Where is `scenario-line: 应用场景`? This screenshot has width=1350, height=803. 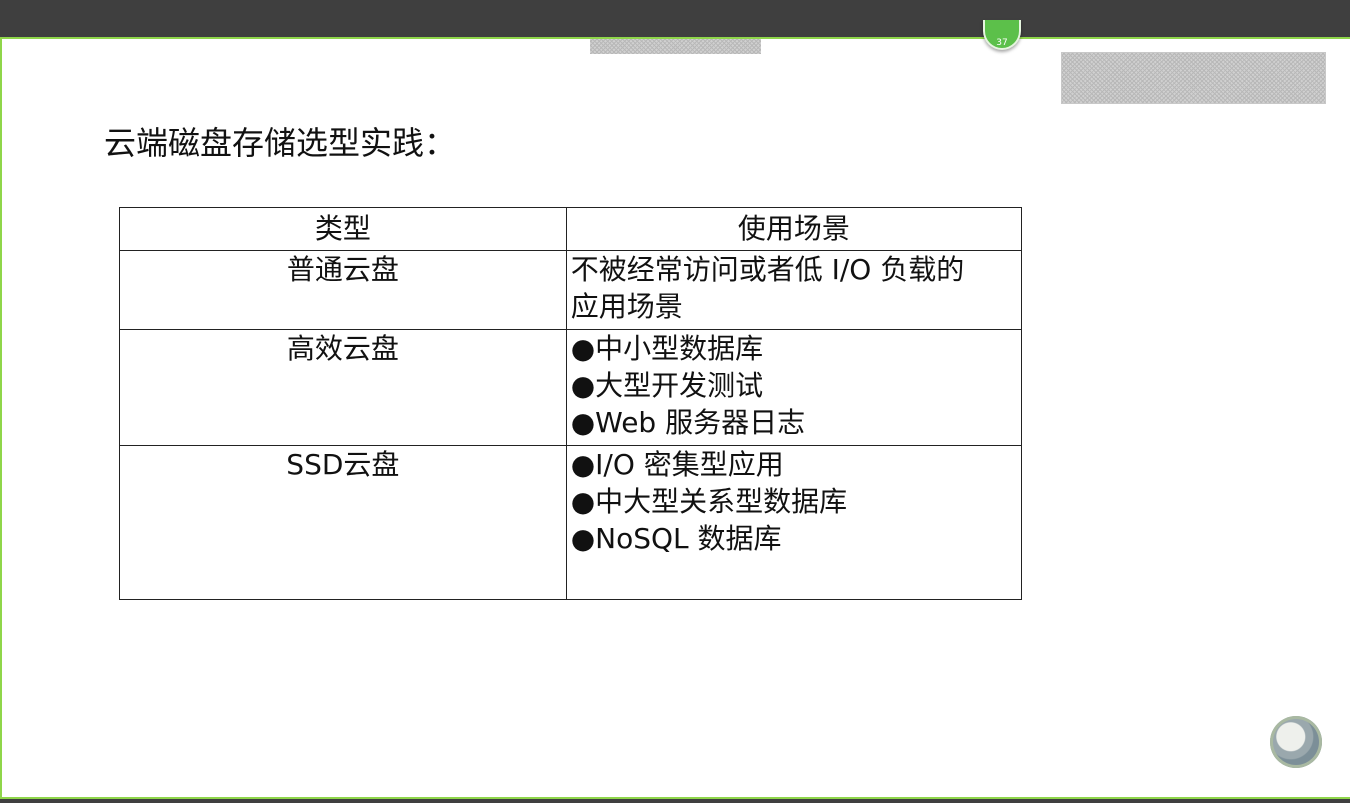
scenario-line: 应用场景 is located at coordinates (626, 306).